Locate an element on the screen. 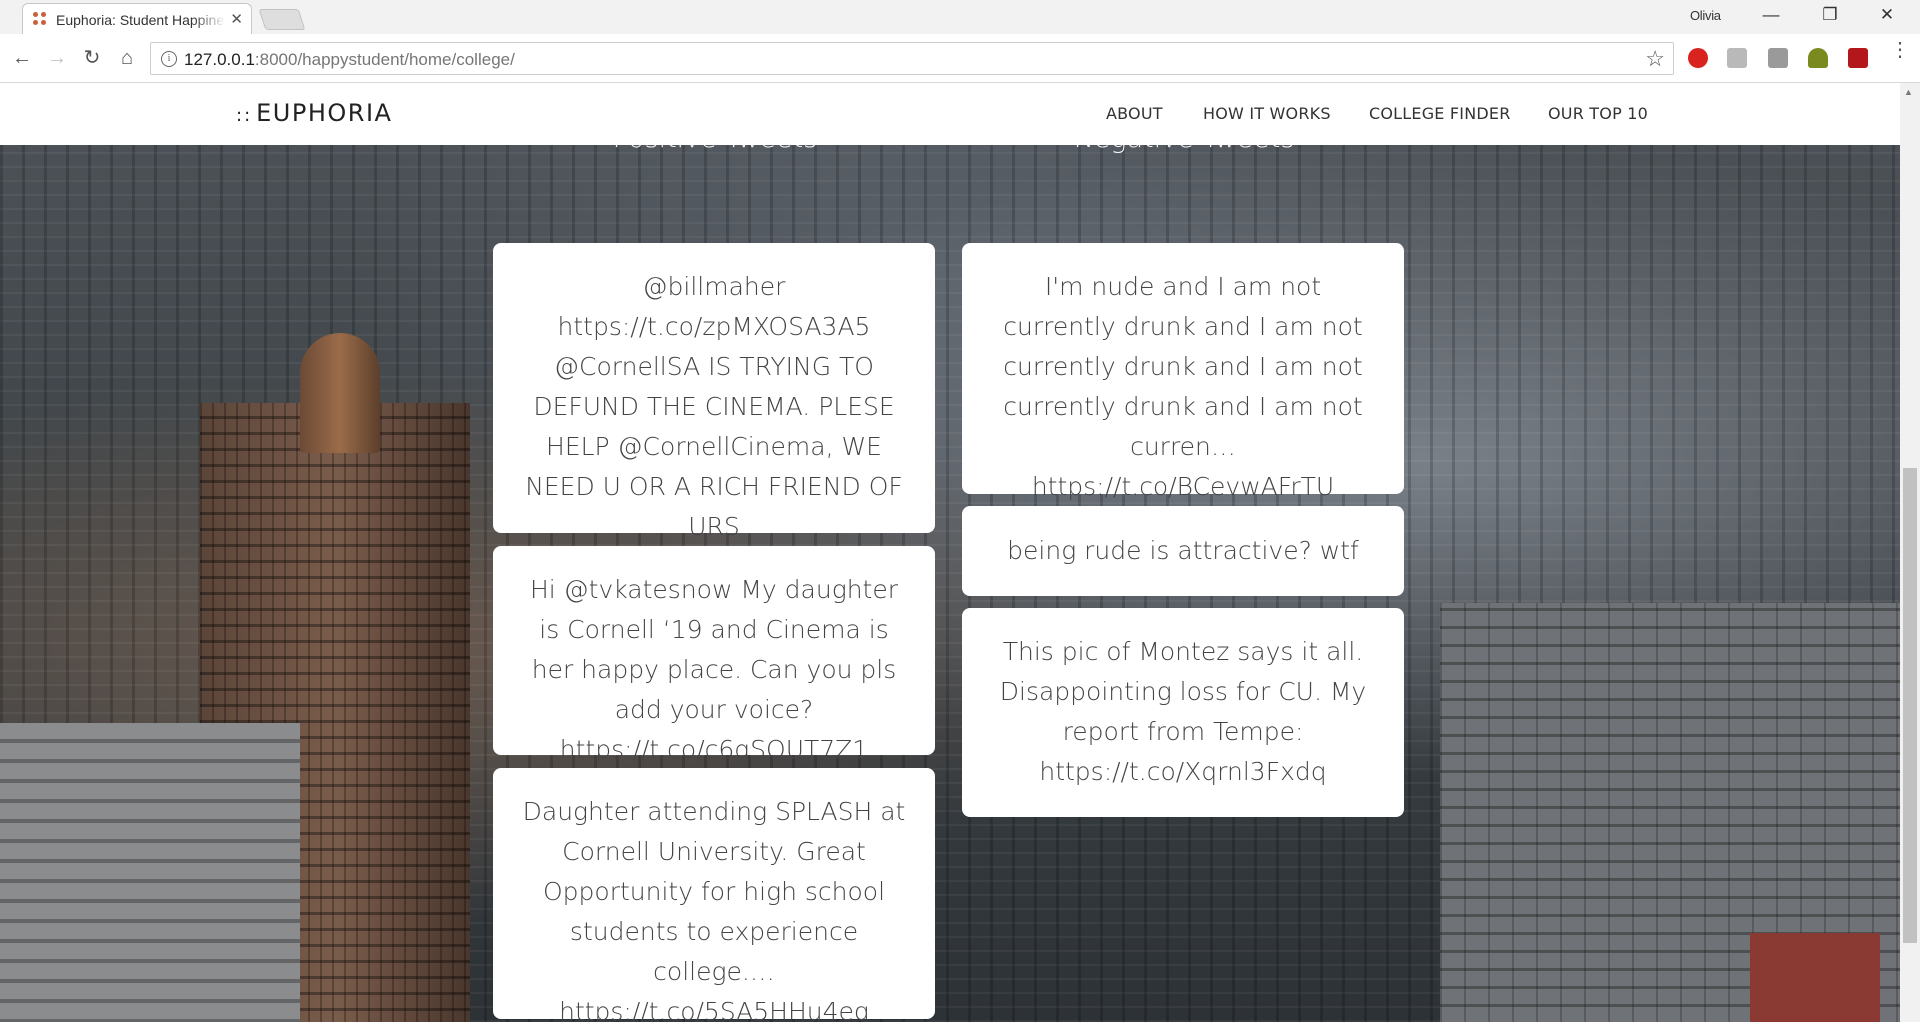  negative-tweet-card: being rude is attractive? wtf is located at coordinates (1183, 551).